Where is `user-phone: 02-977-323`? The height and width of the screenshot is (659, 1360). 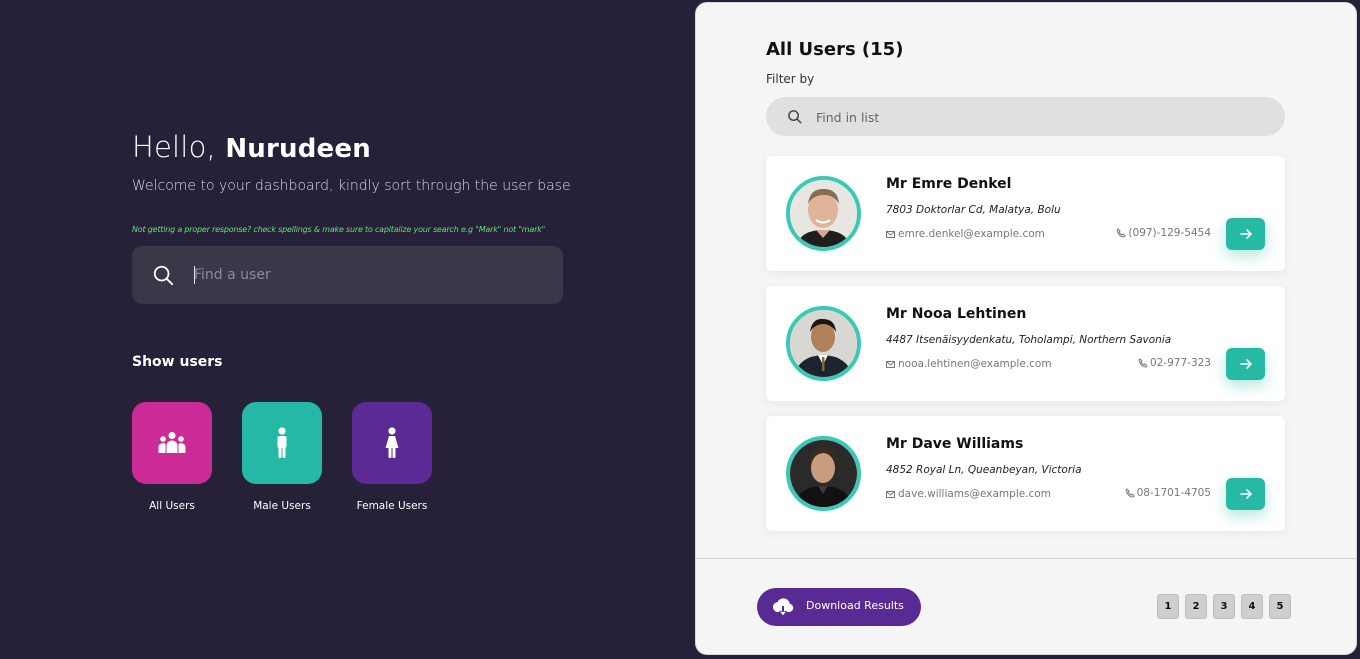 user-phone: 02-977-323 is located at coordinates (1174, 363).